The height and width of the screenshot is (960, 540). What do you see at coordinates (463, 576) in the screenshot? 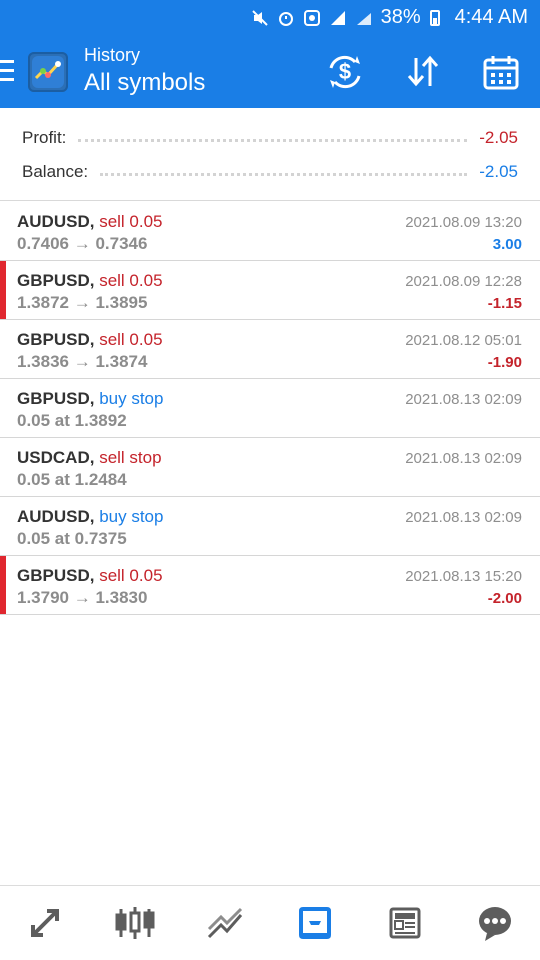
I see `row-time: 2021.08.13 15:20` at bounding box center [463, 576].